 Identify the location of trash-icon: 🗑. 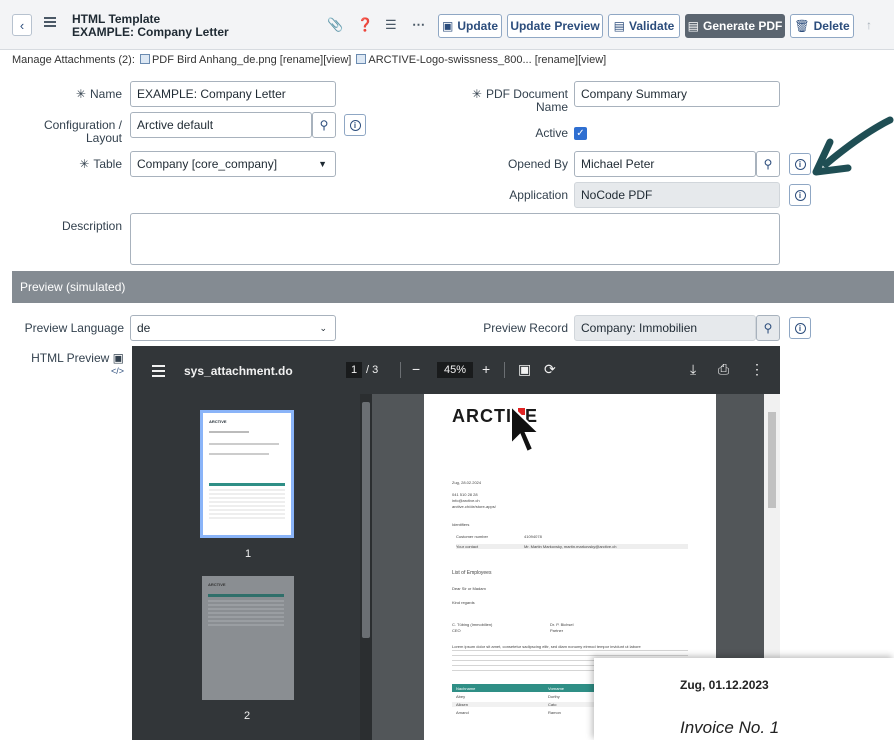
(802, 26).